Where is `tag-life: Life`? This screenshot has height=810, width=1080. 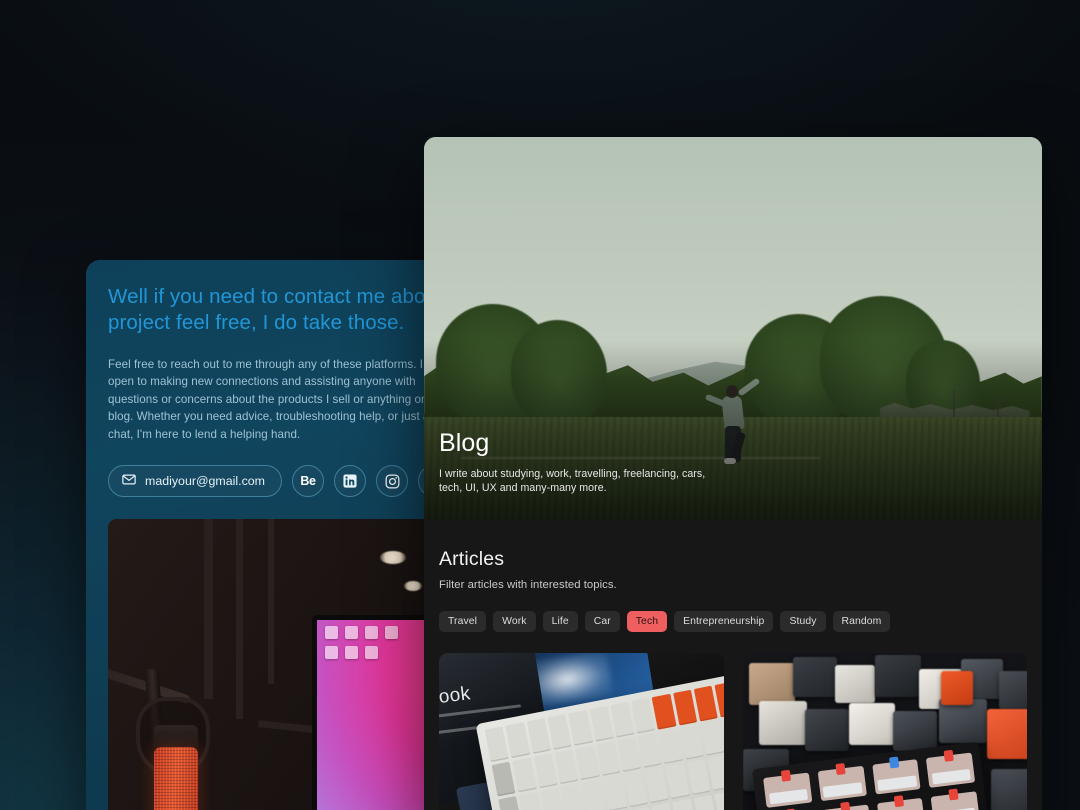
tag-life: Life is located at coordinates (560, 621).